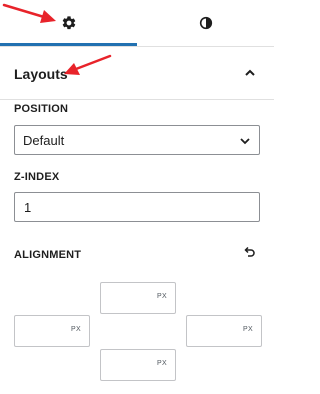 The height and width of the screenshot is (394, 320). What do you see at coordinates (224, 331) in the screenshot?
I see `alignment-right-input: PX` at bounding box center [224, 331].